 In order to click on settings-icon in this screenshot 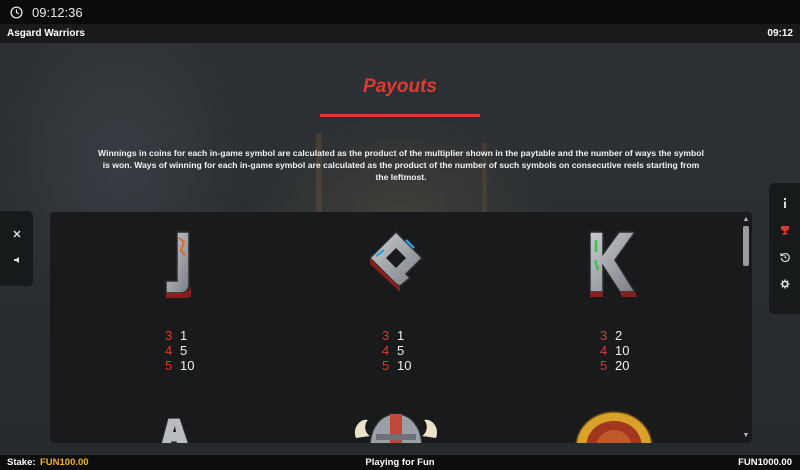, I will do `click(784, 284)`.